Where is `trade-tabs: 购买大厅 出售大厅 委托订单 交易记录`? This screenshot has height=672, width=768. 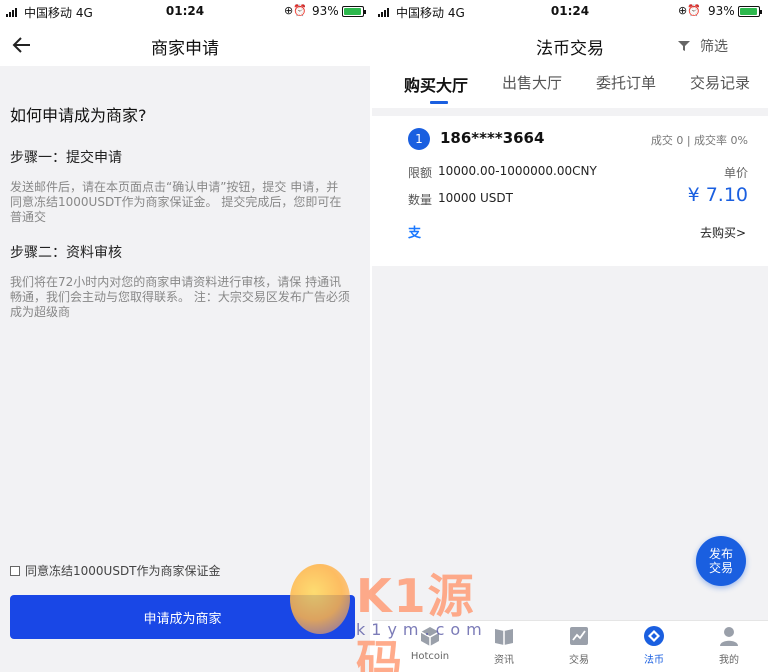 trade-tabs: 购买大厅 出售大厅 委托订单 交易记录 is located at coordinates (570, 87).